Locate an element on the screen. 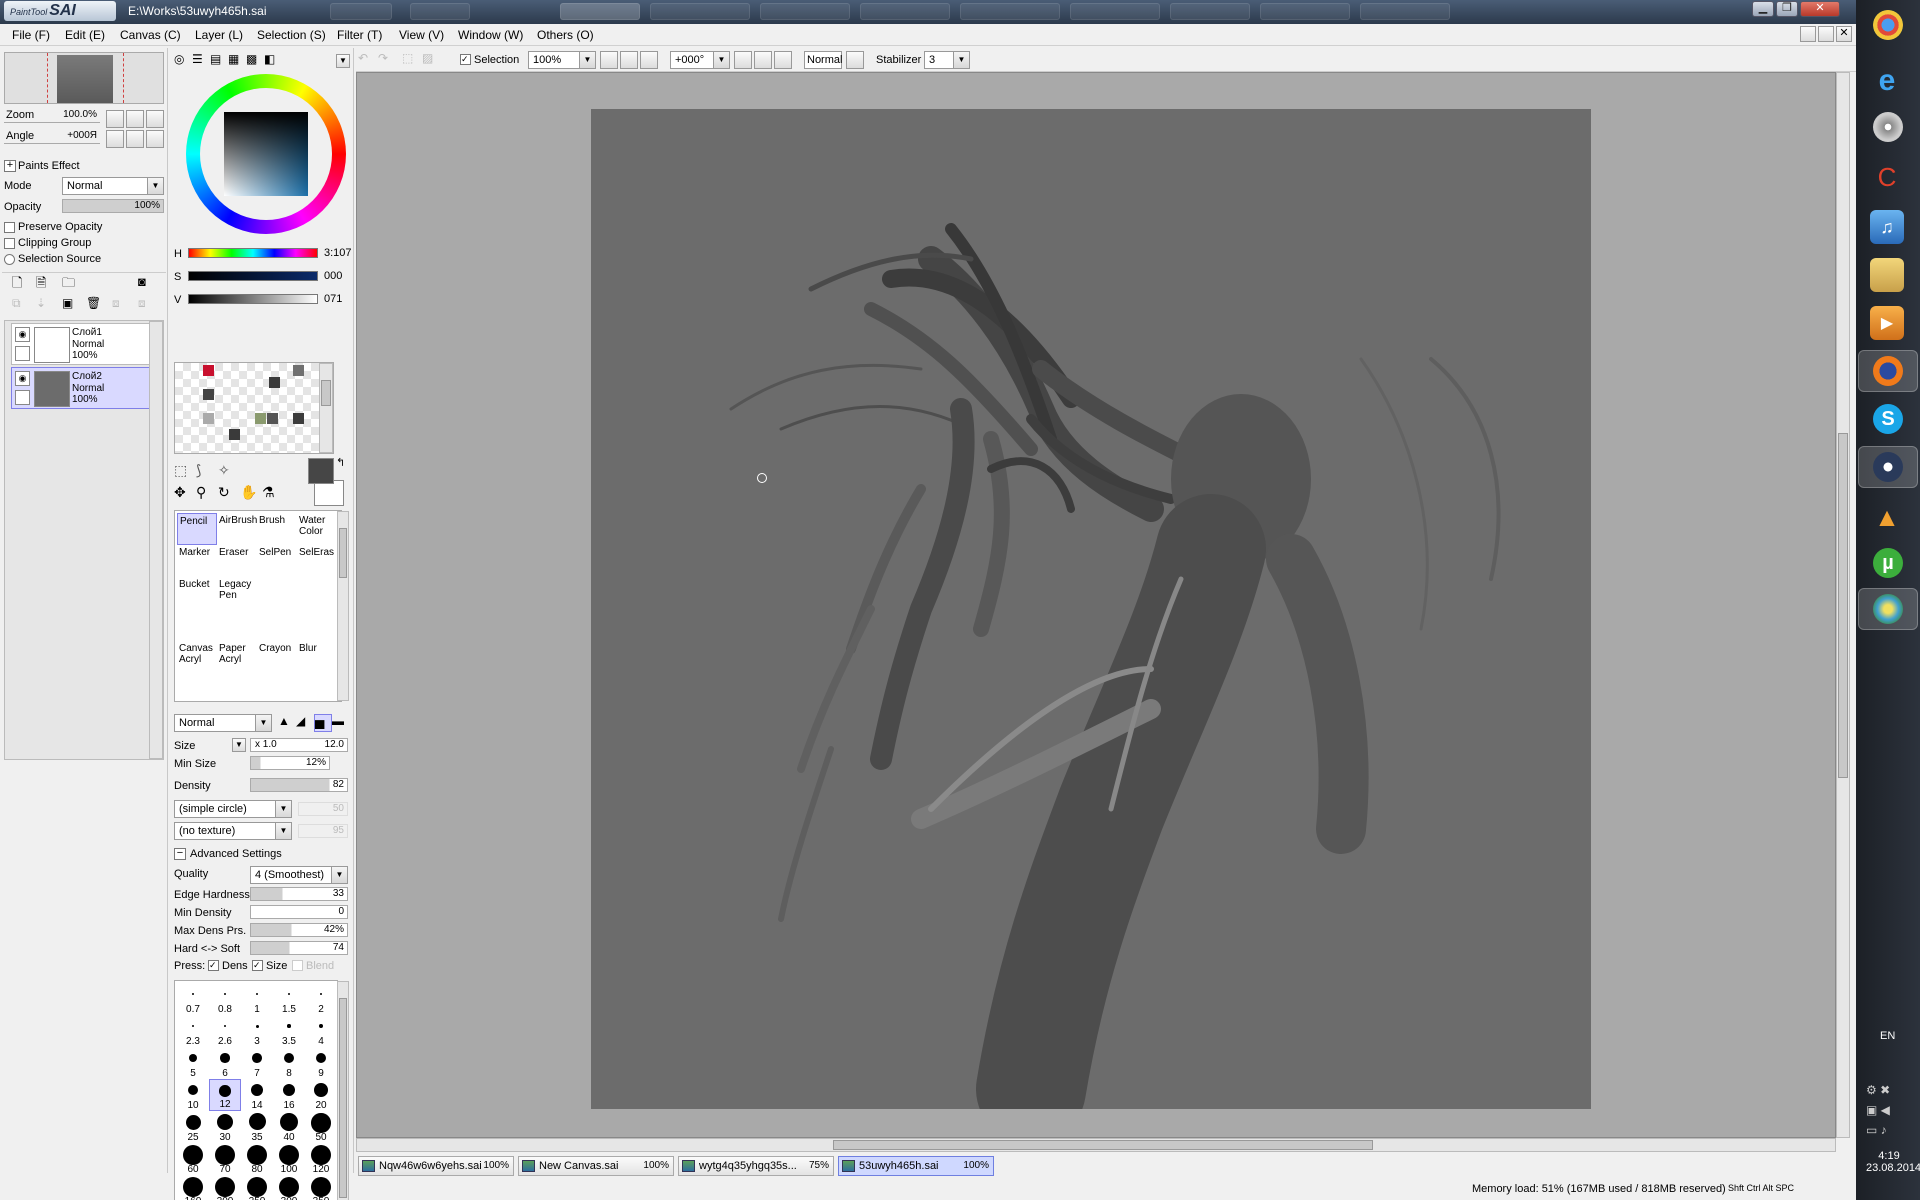 The width and height of the screenshot is (1920, 1200). tool-paper-acryl: Paper Acryl is located at coordinates (237, 657).